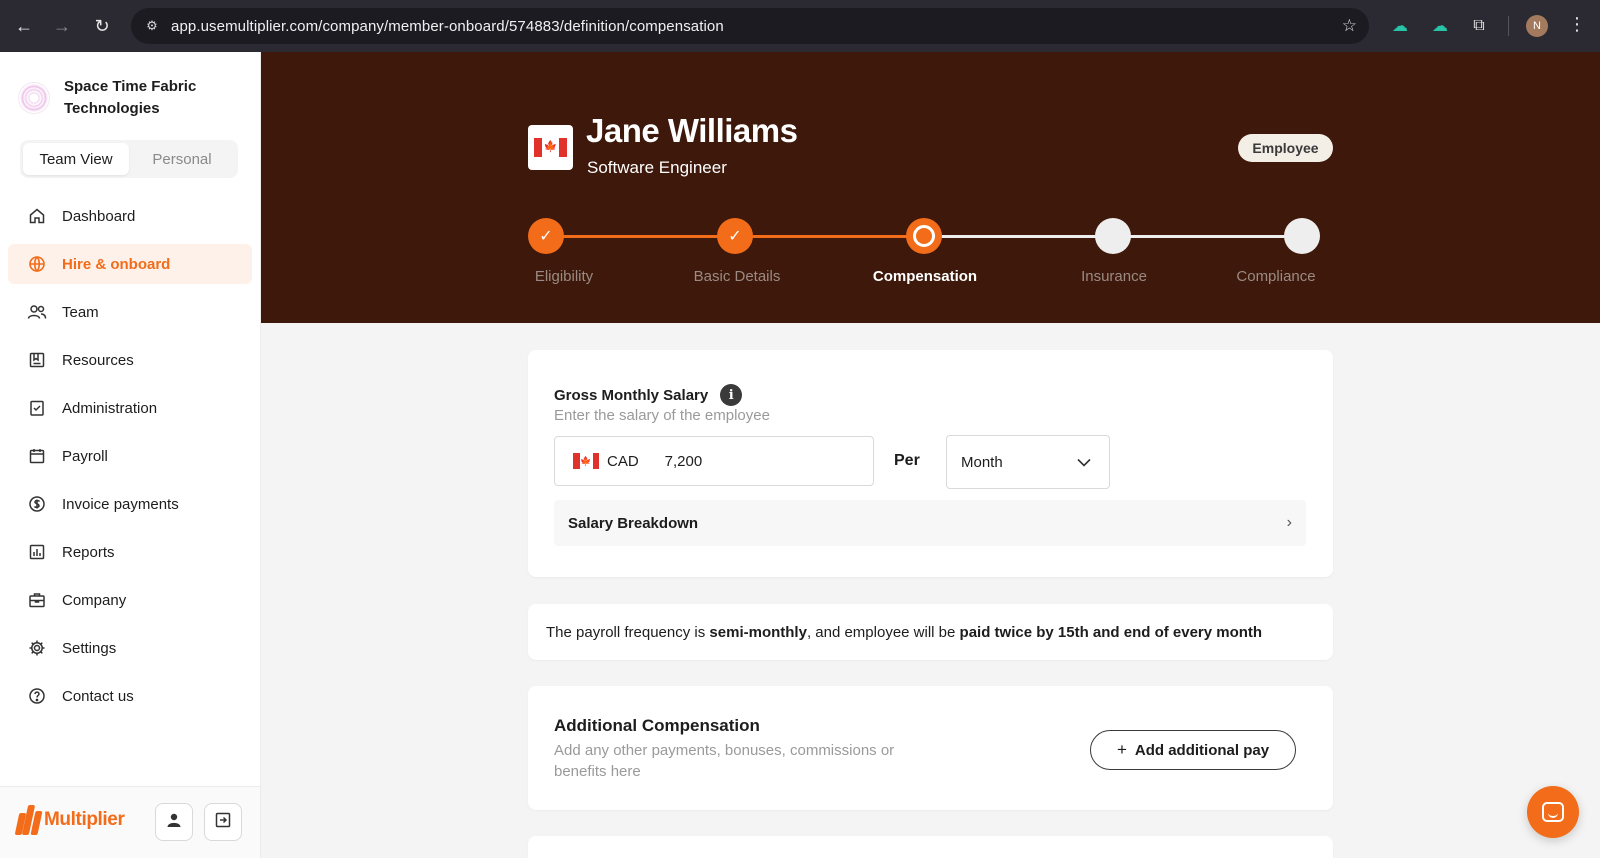 This screenshot has height=858, width=1600. Describe the element at coordinates (223, 822) in the screenshot. I see `logout-button` at that location.